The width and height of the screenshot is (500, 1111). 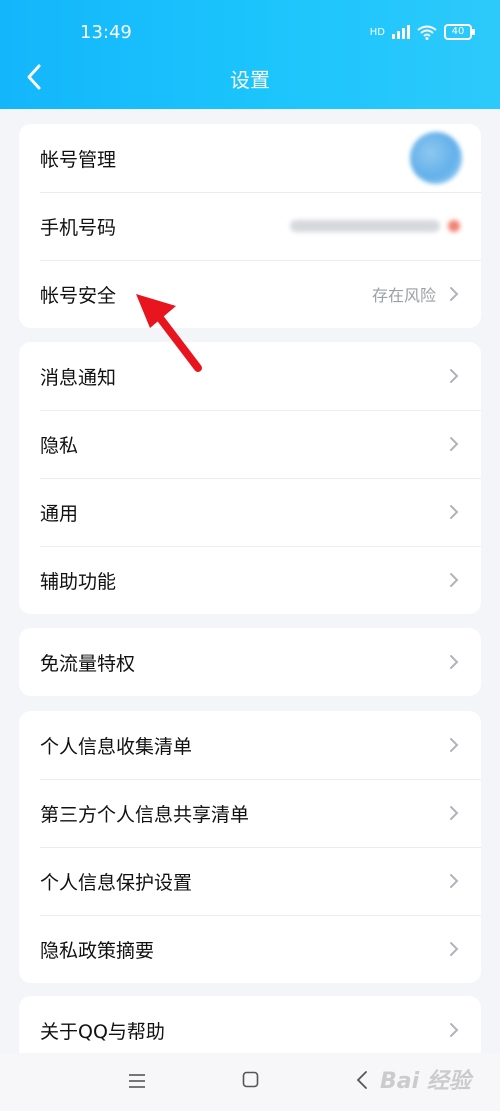 I want to click on info-collection-row: 个人信息收集清单, so click(x=250, y=745).